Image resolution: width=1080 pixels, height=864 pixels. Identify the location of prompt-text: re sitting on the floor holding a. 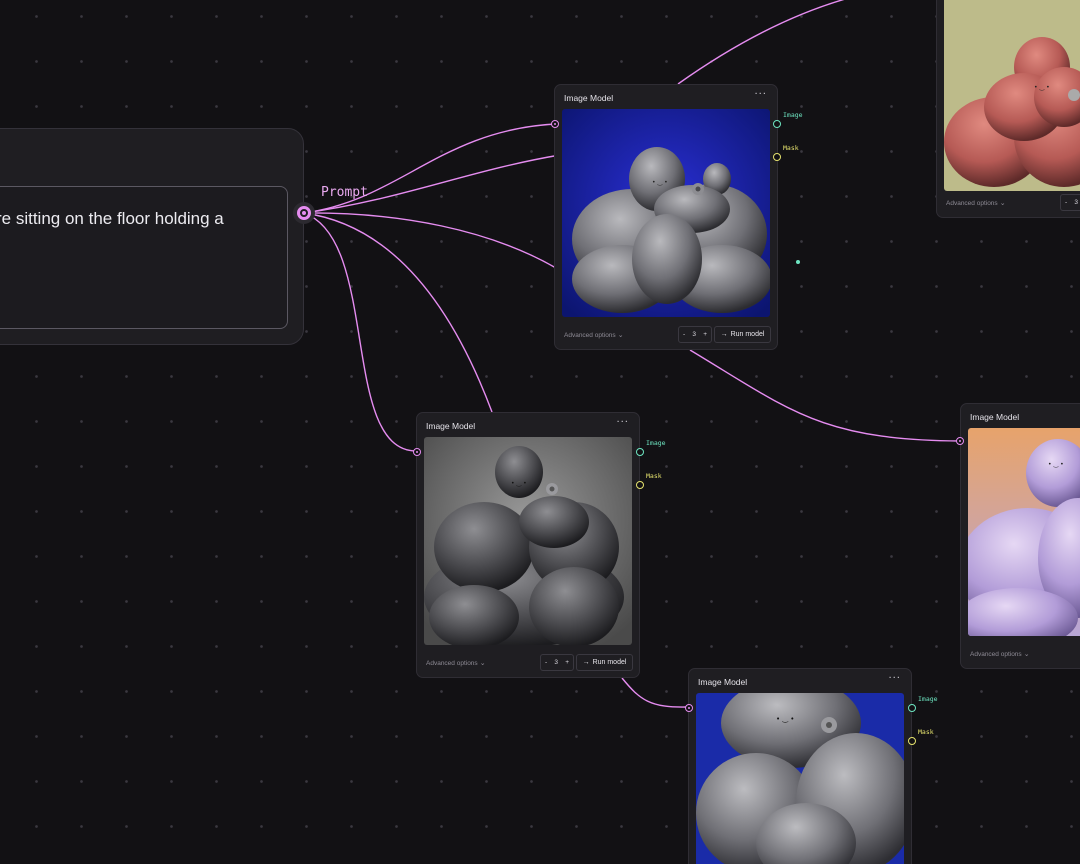
(112, 218).